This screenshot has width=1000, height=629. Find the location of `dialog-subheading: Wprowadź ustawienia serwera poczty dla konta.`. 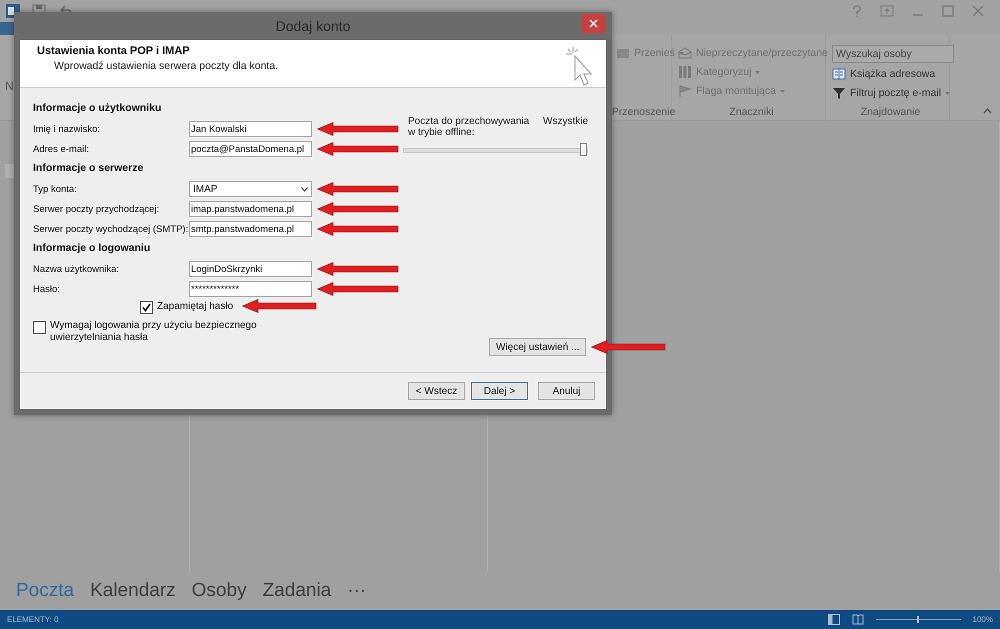

dialog-subheading: Wprowadź ustawienia serwera poczty dla konta. is located at coordinates (165, 66).